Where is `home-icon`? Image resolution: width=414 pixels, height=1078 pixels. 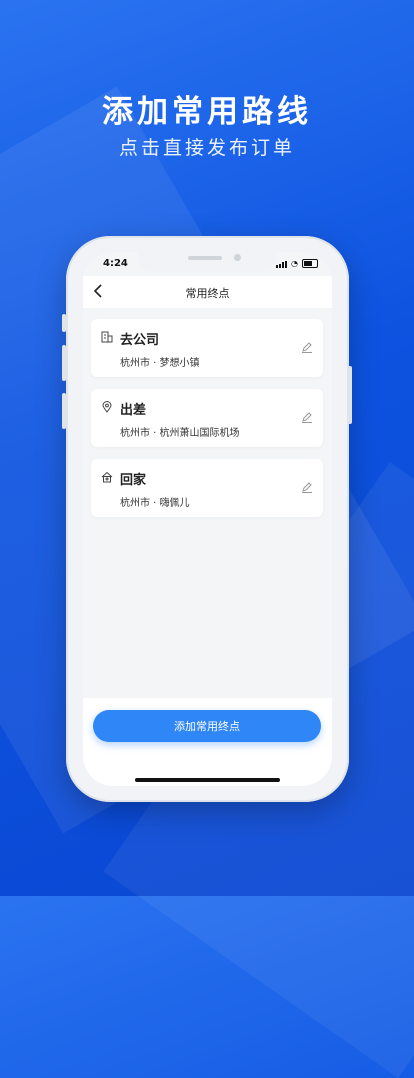 home-icon is located at coordinates (107, 477).